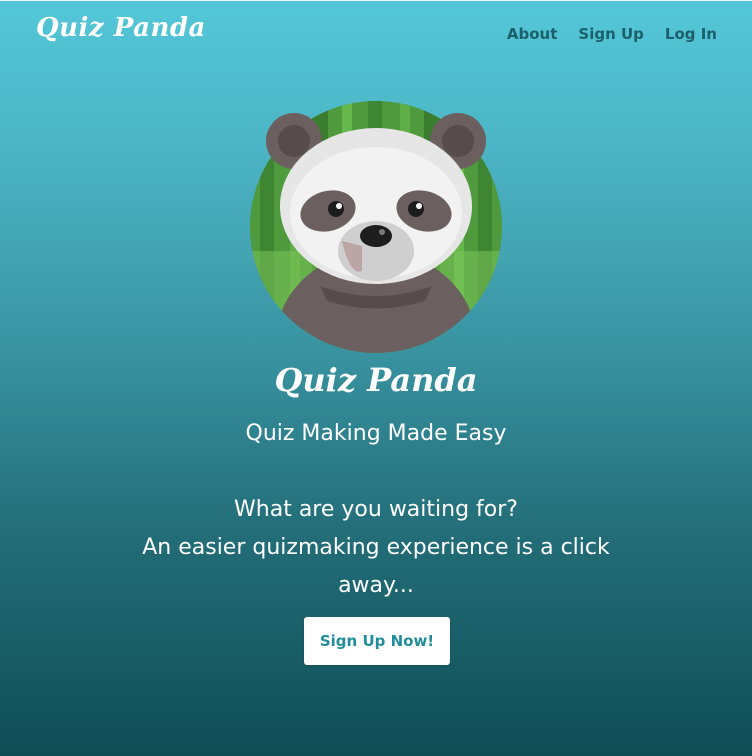 This screenshot has height=756, width=752. I want to click on nav-signup-link: Sign Up, so click(611, 34).